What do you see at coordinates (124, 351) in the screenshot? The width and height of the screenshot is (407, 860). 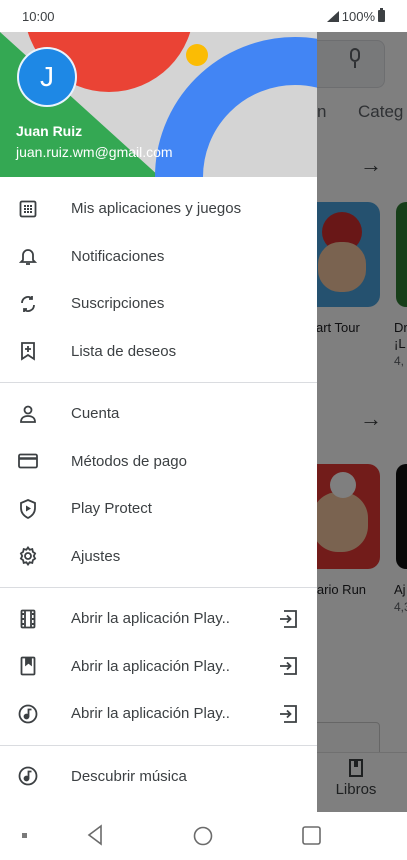 I see `menu-item-label: Lista de deseos` at bounding box center [124, 351].